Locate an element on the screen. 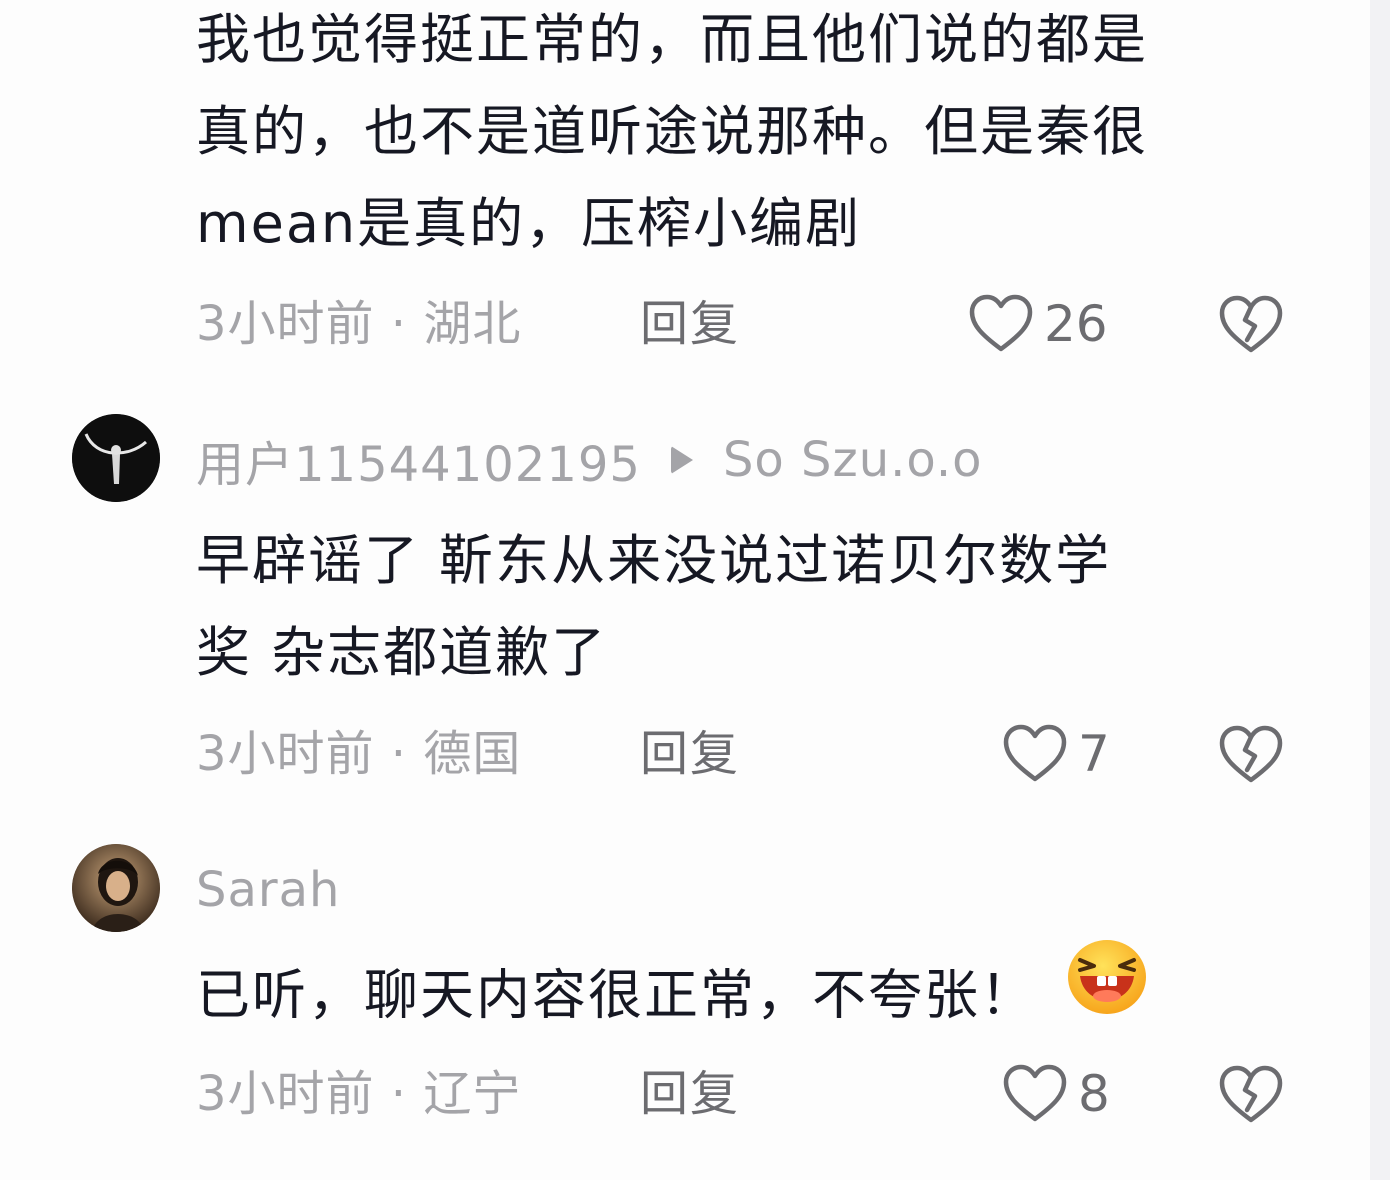  time-location: 3小时前 · 辽宁 is located at coordinates (359, 1094).